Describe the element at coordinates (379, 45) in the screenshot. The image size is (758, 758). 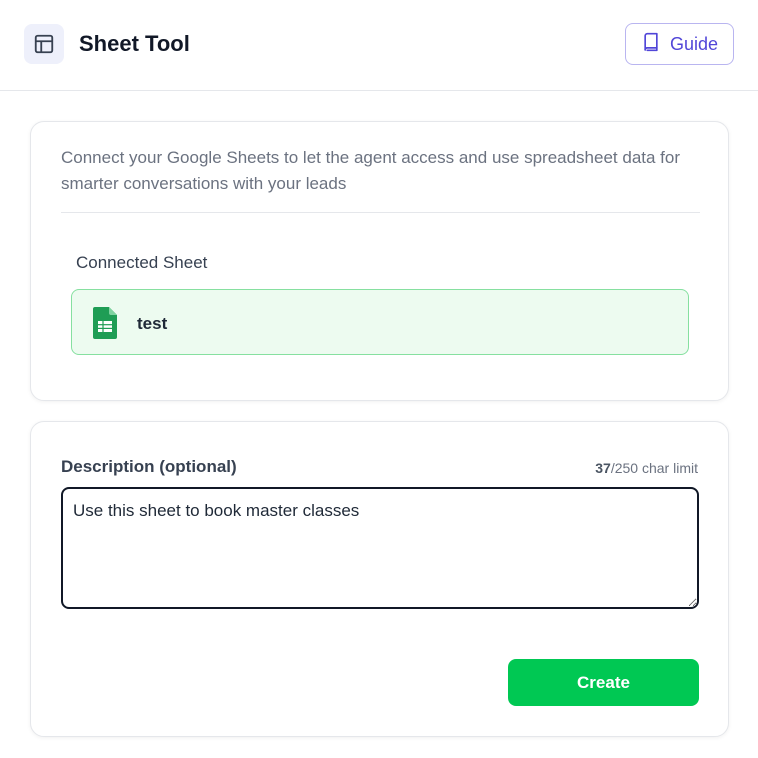
I see `page-header: Sheet Tool Guide` at that location.